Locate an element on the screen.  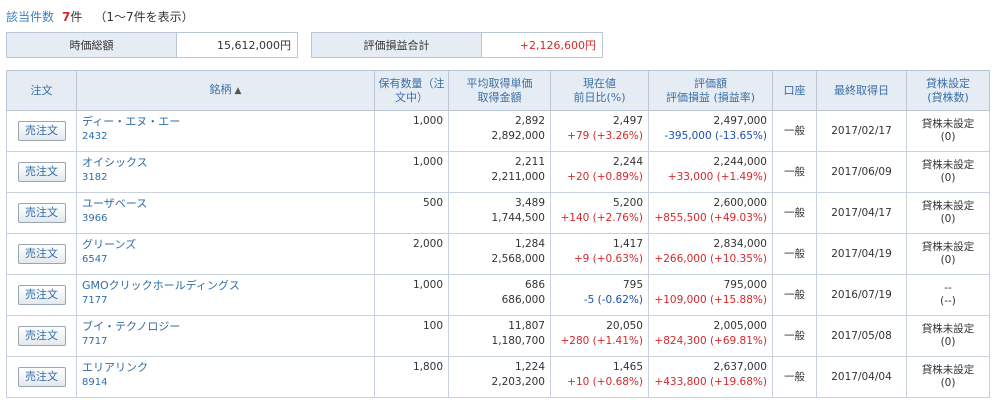
stock-code-link: 8914 is located at coordinates (225, 382).